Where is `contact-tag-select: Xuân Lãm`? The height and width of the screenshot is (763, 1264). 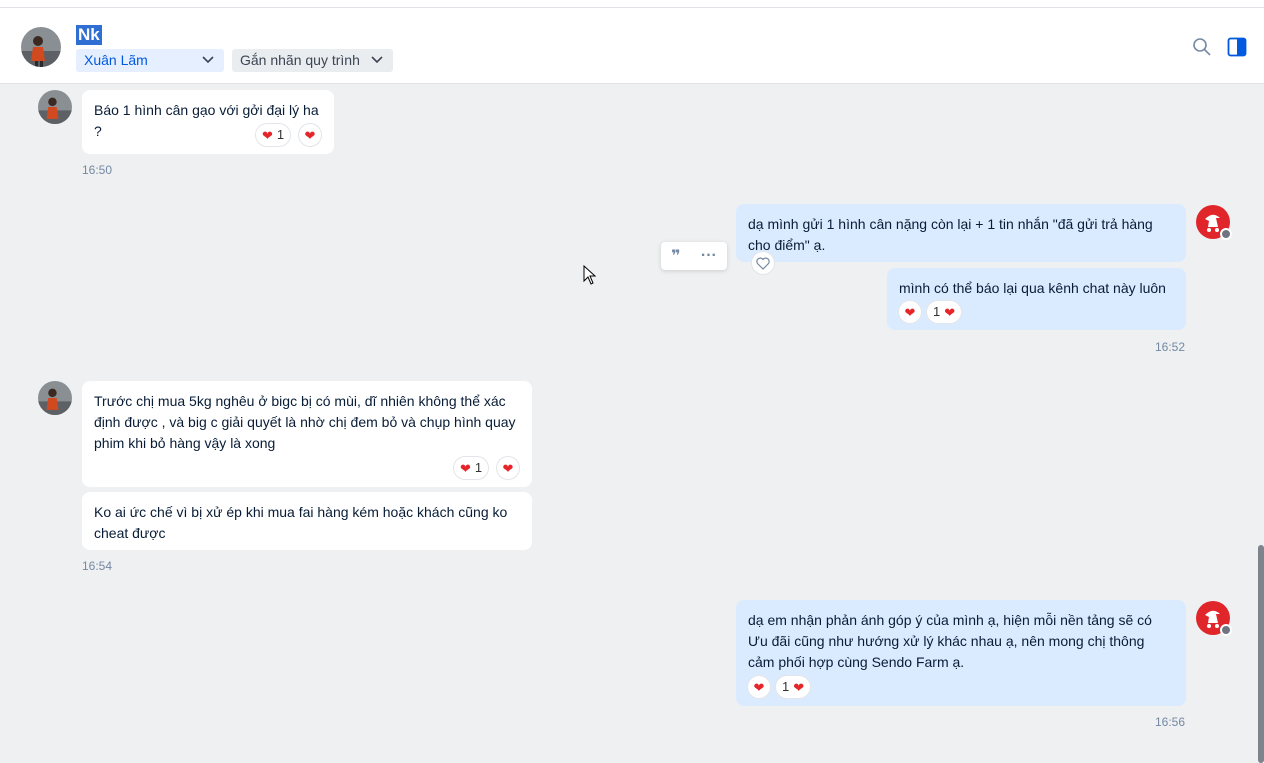 contact-tag-select: Xuân Lãm is located at coordinates (150, 60).